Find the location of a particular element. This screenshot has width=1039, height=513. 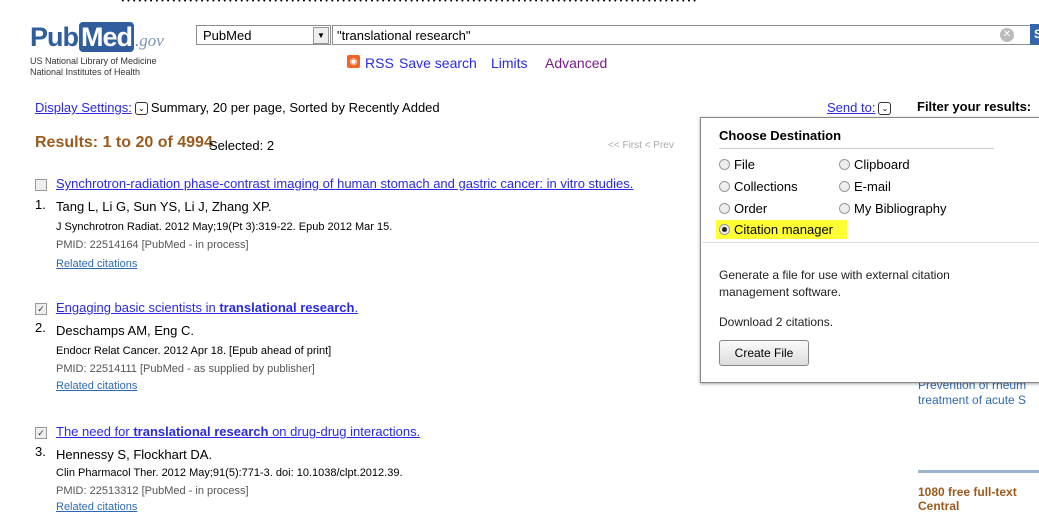

item-1-number: 1. is located at coordinates (40, 204).